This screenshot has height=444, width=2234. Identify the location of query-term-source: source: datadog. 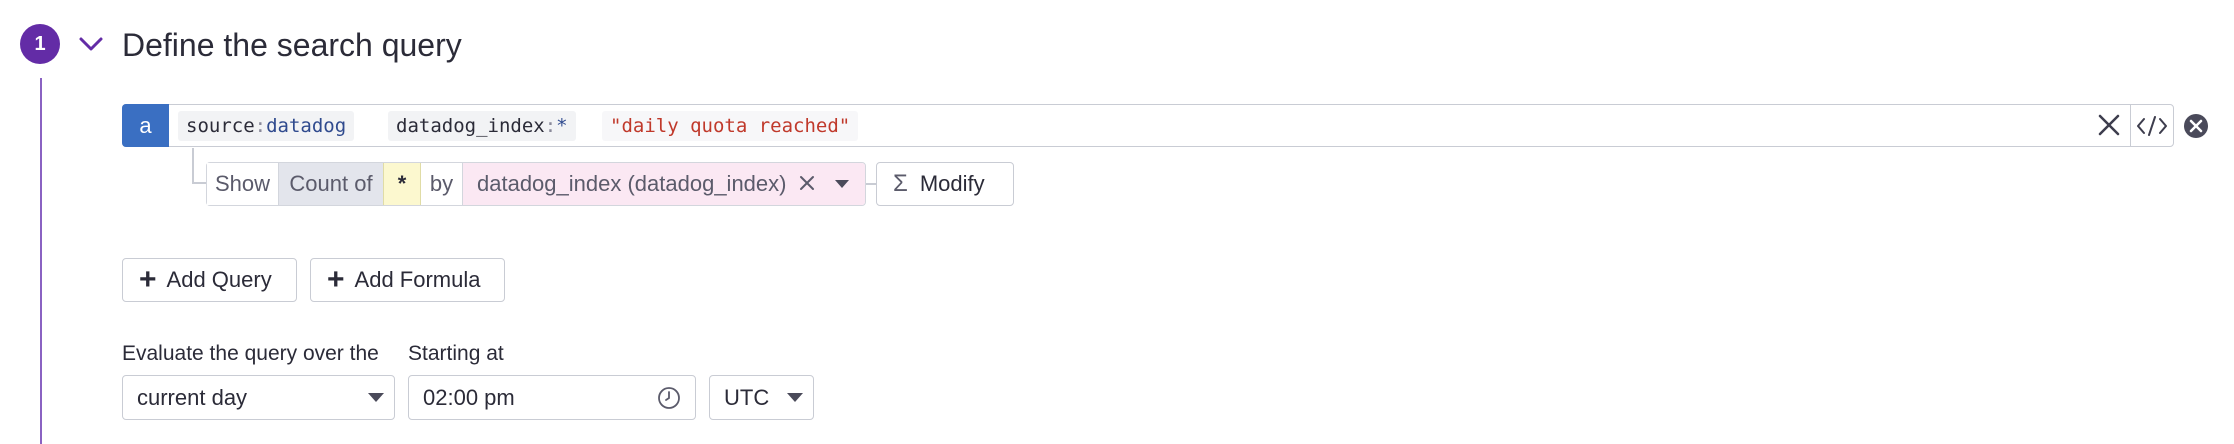
(266, 126).